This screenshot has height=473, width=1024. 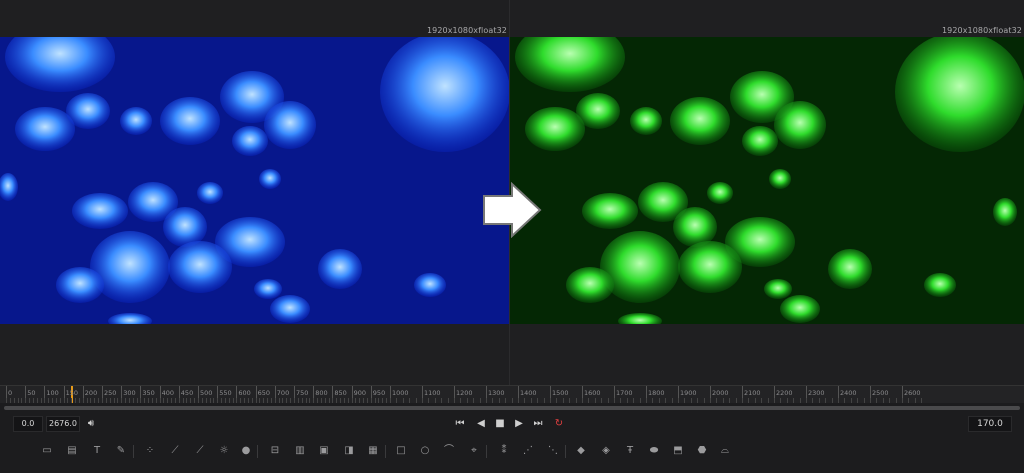 I want to click on channel-boolean-icon: ▣, so click(x=324, y=451).